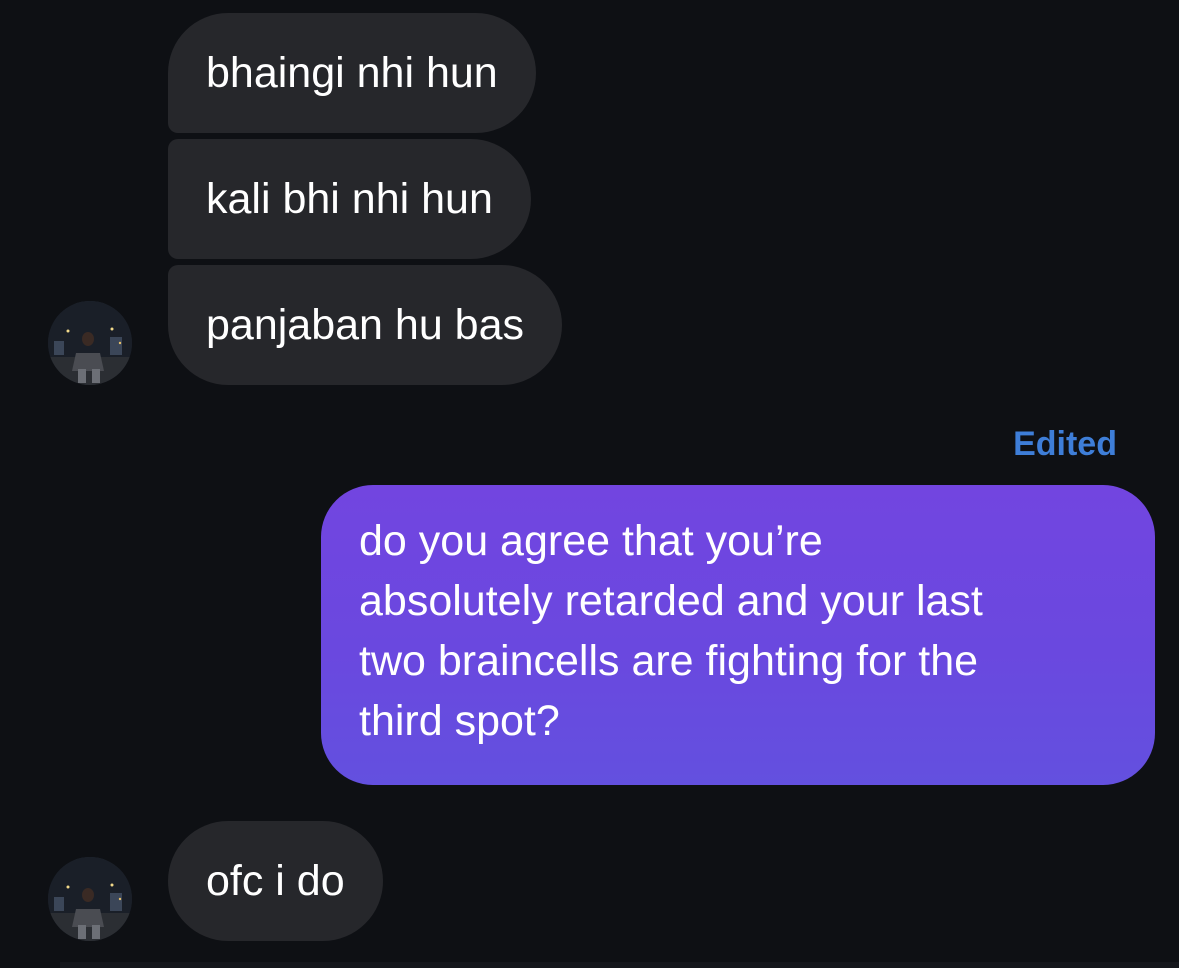  I want to click on composer-edge, so click(619, 965).